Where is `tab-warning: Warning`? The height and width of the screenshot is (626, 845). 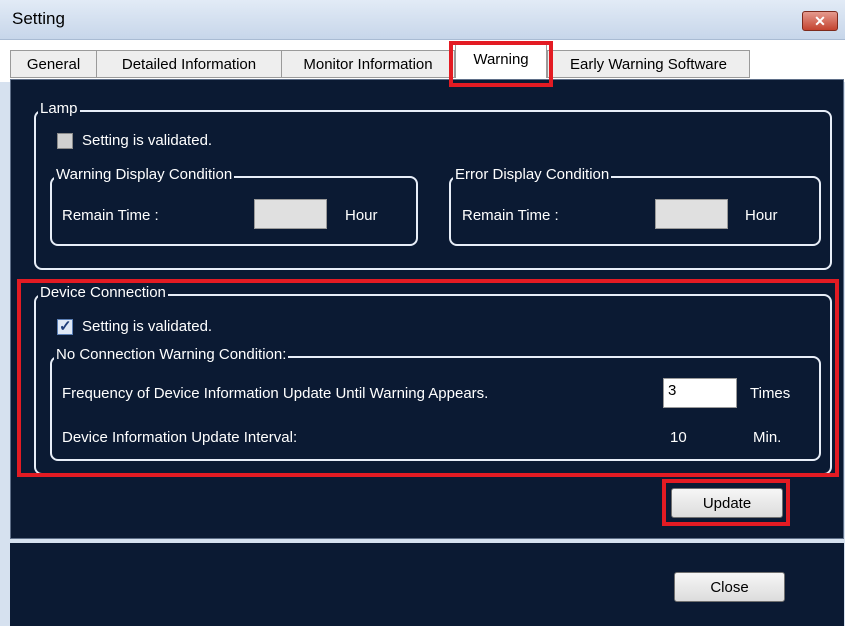 tab-warning: Warning is located at coordinates (501, 61).